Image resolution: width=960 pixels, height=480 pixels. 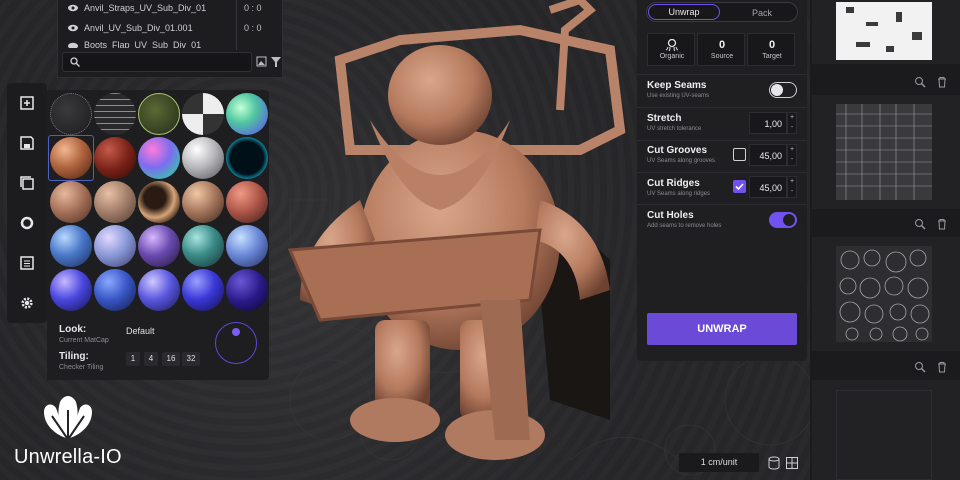 What do you see at coordinates (203, 158) in the screenshot?
I see `matcap-white` at bounding box center [203, 158].